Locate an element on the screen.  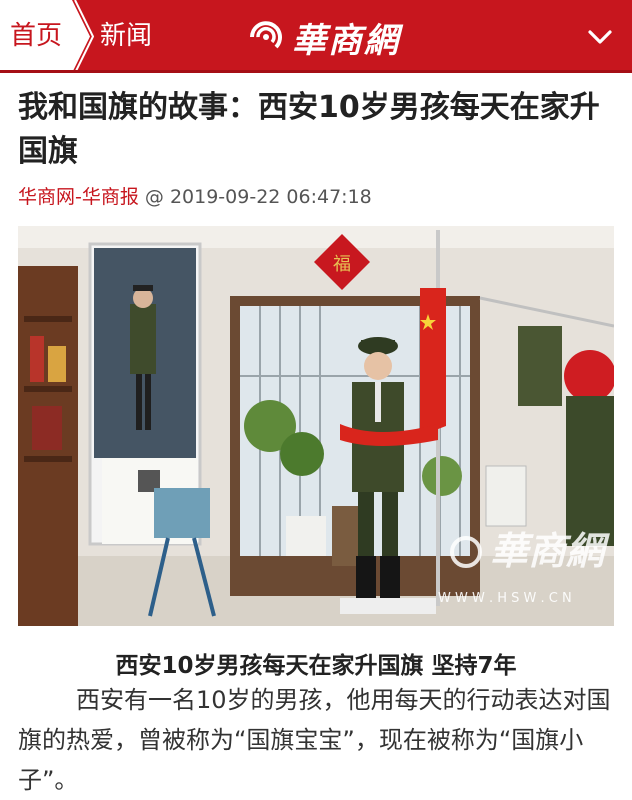
chevron-down-icon is located at coordinates (600, 37).